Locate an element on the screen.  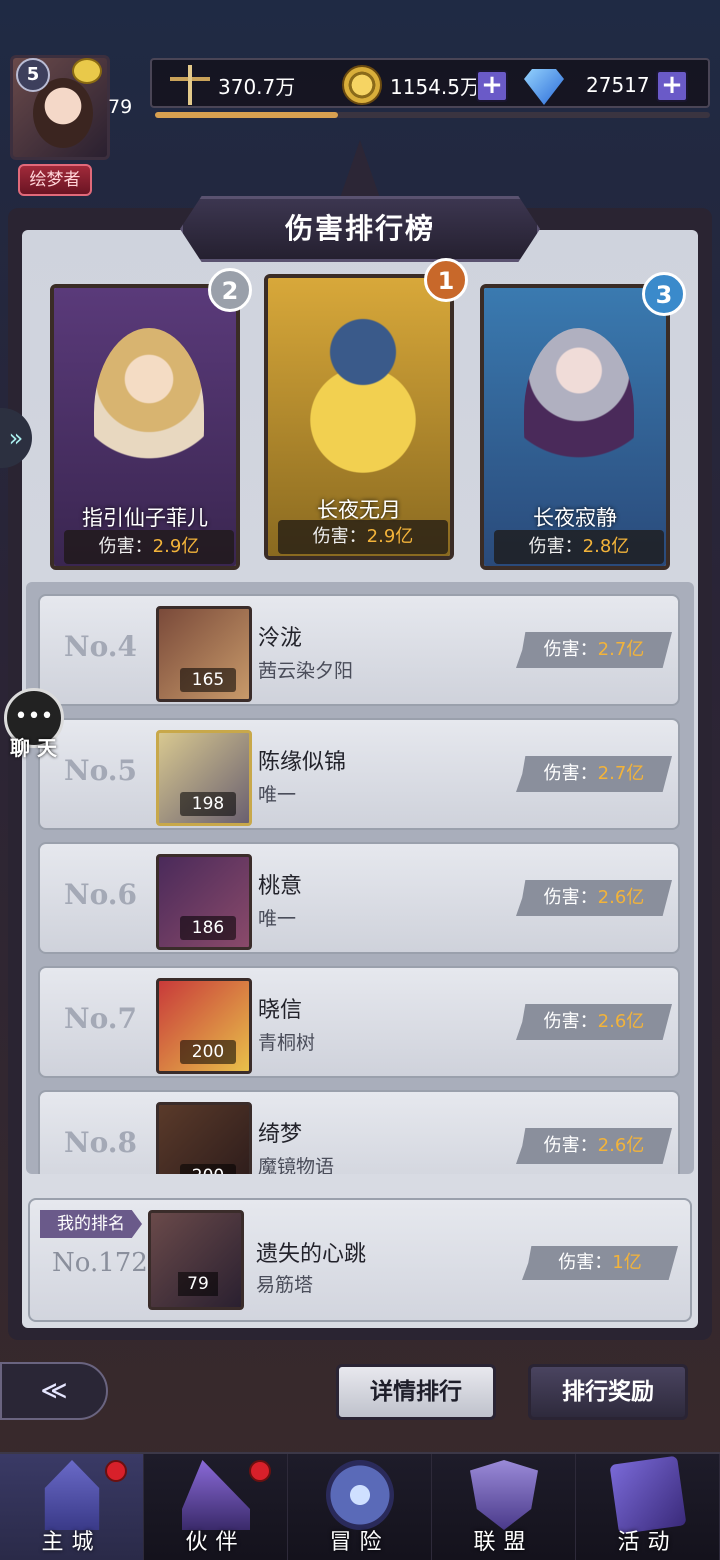
player-name: 绮梦 is located at coordinates (280, 1134).